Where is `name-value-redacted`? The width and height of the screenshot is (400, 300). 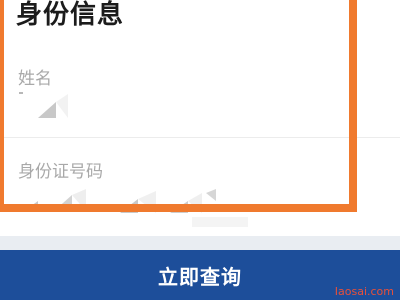 name-value-redacted is located at coordinates (166, 105).